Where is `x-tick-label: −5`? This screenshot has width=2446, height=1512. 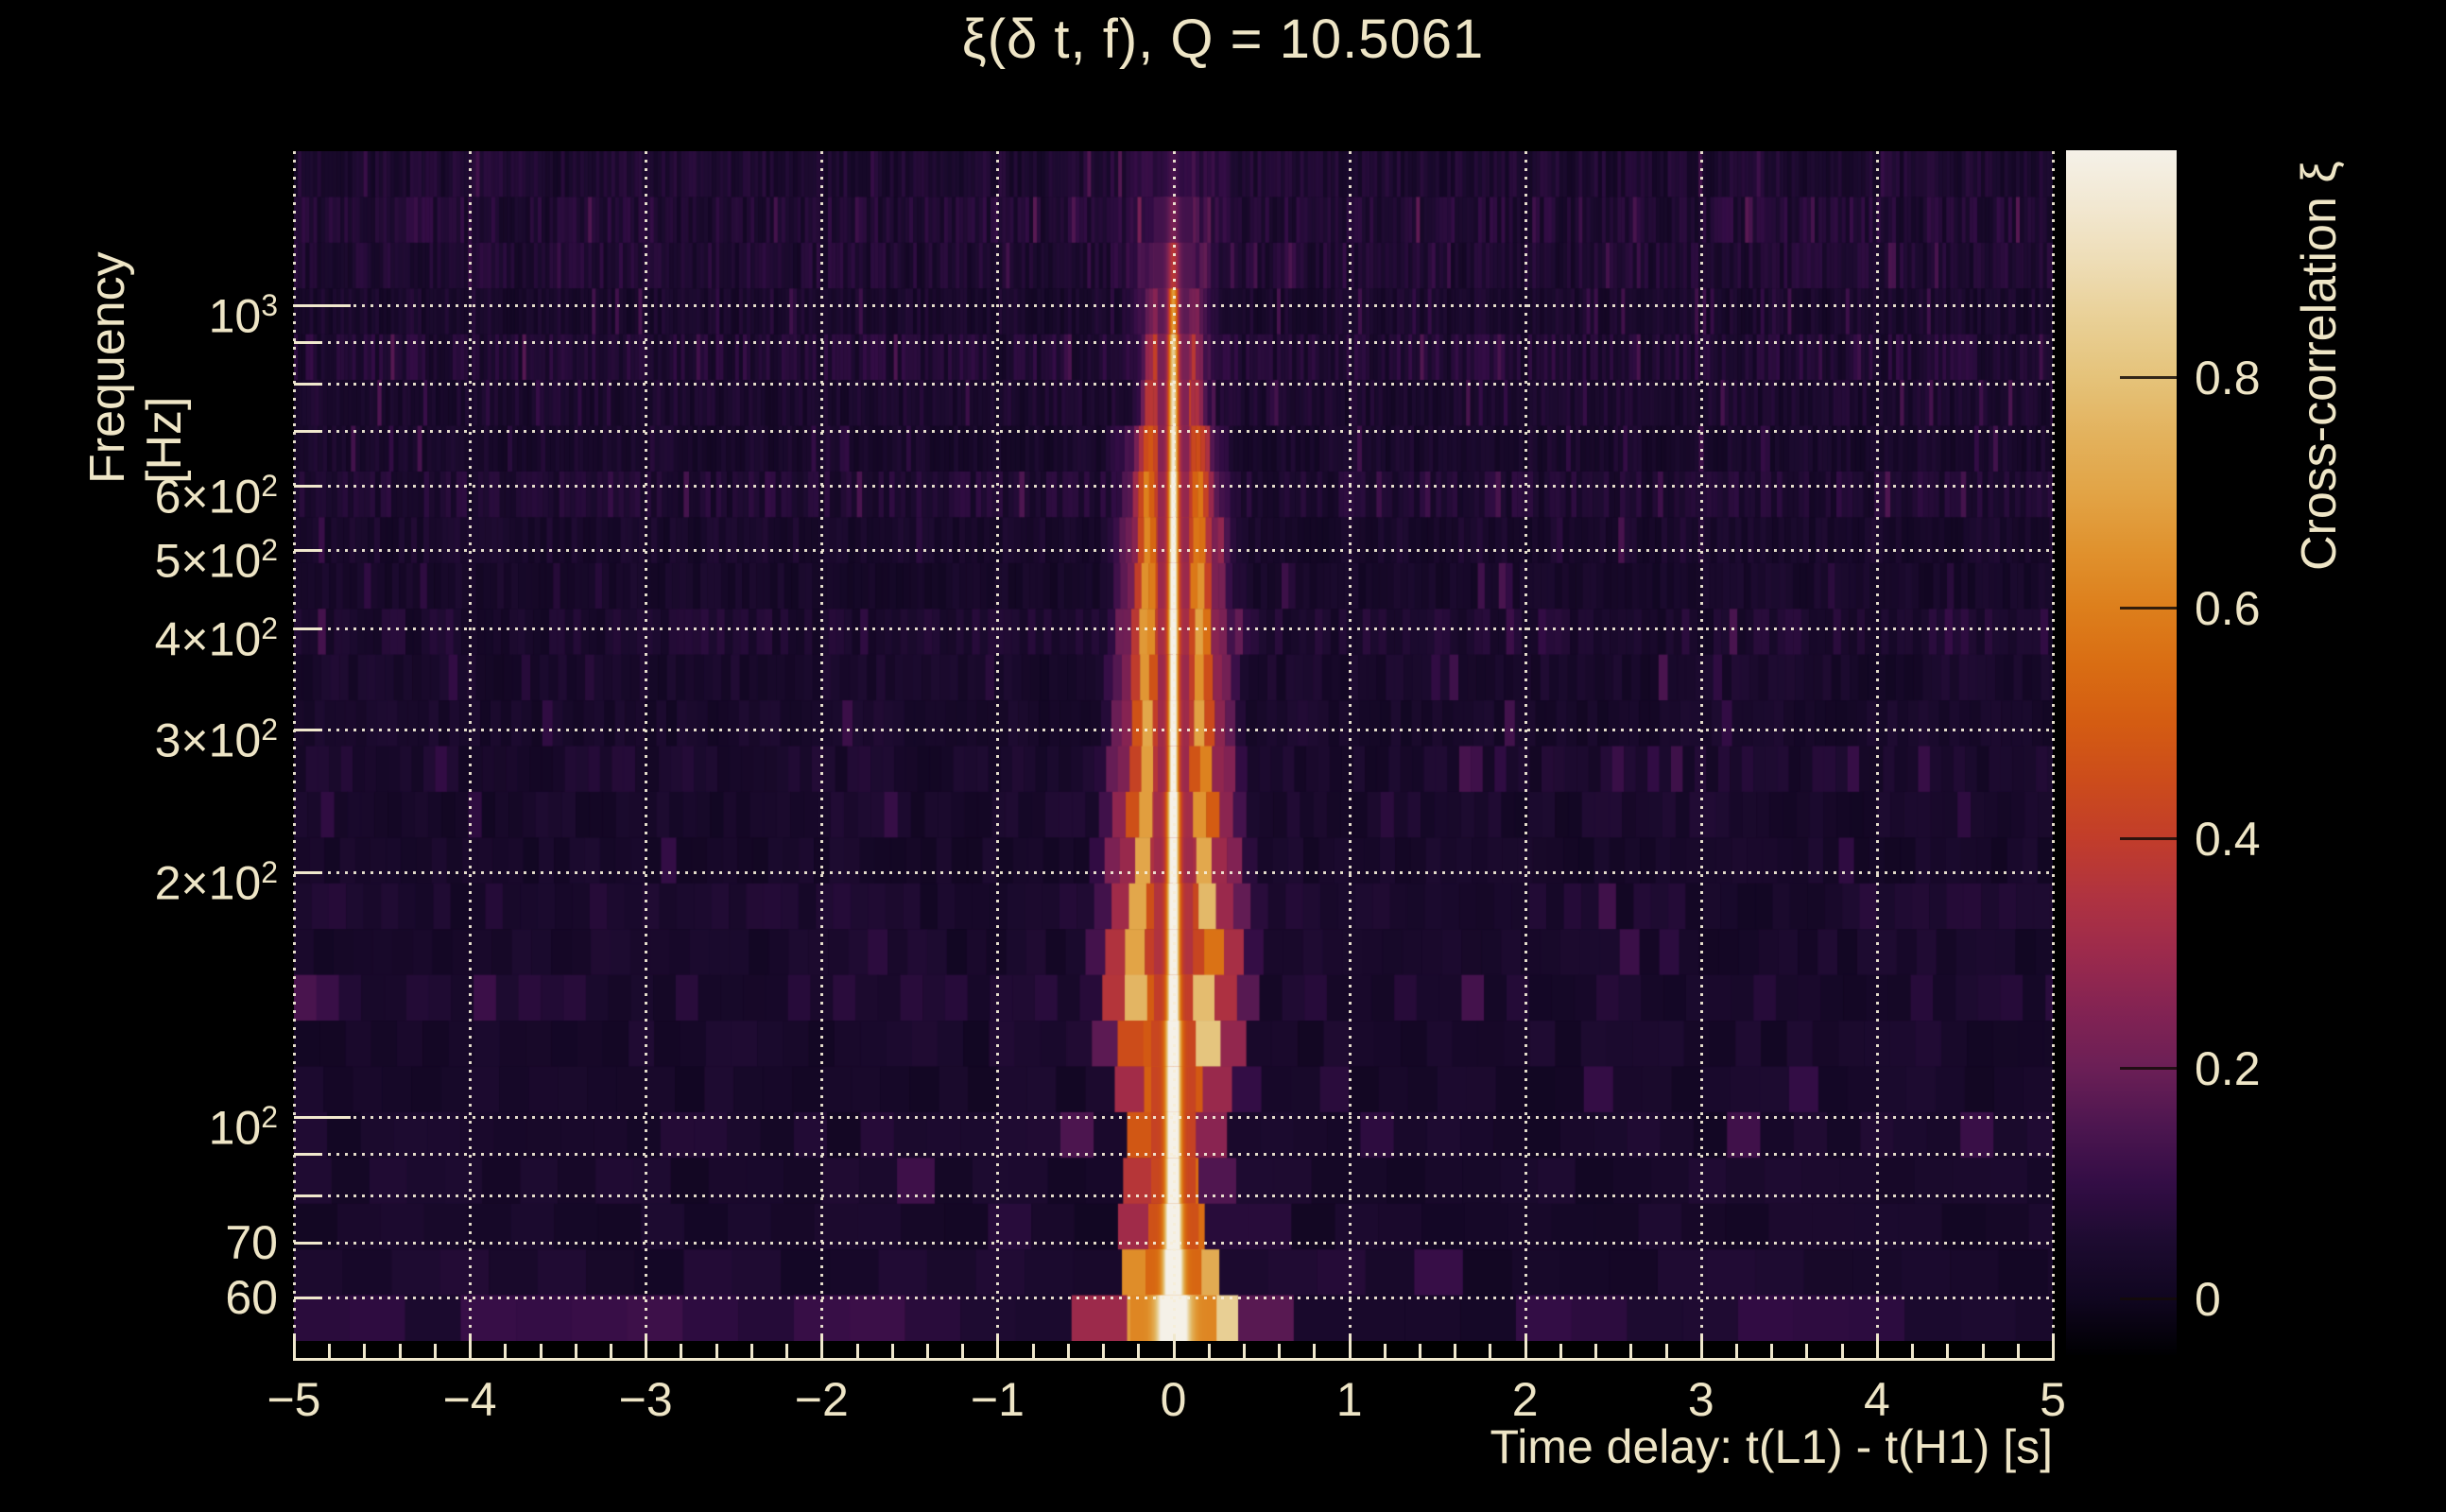
x-tick-label: −5 is located at coordinates (294, 1399).